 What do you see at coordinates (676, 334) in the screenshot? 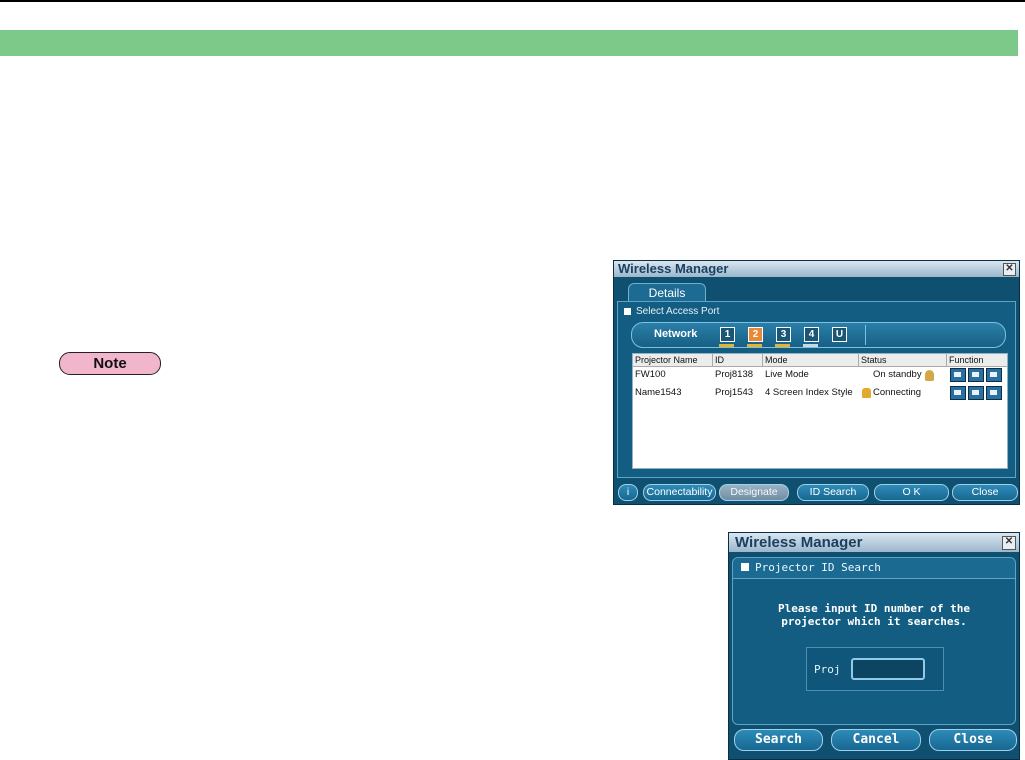
I see `network-label: Network` at bounding box center [676, 334].